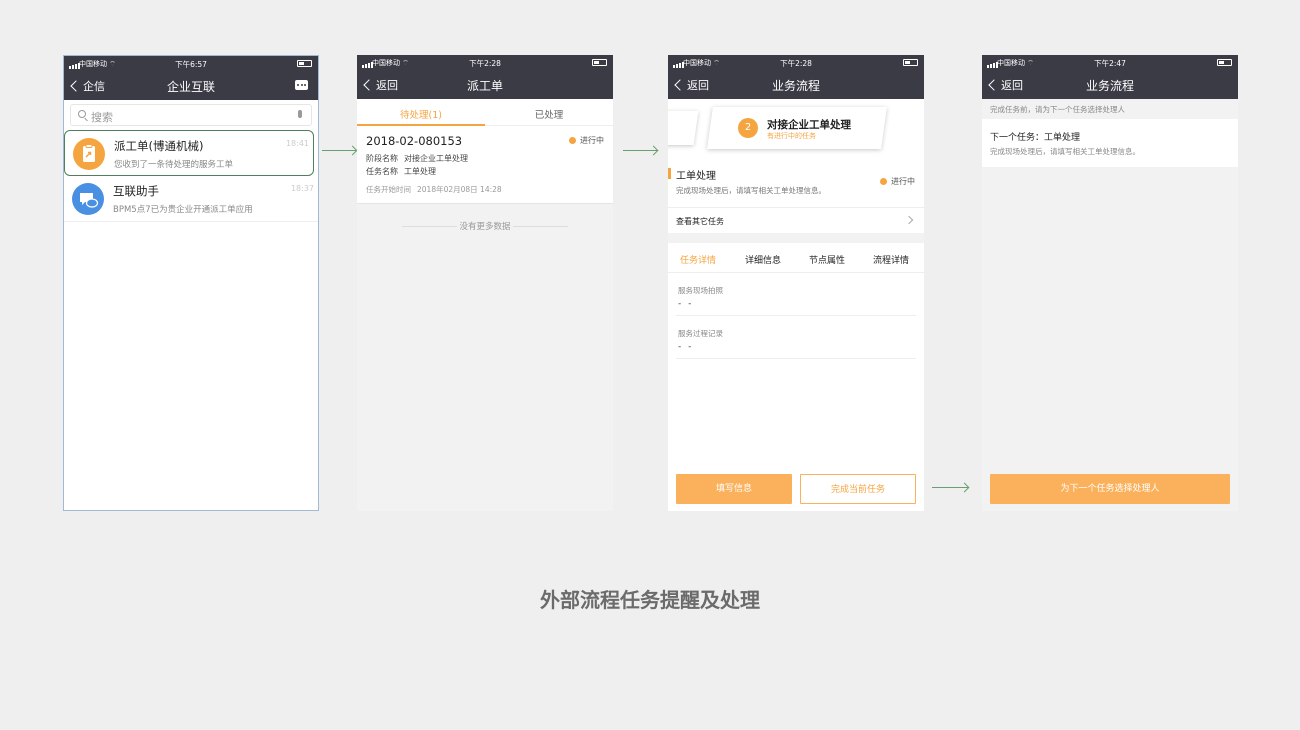  What do you see at coordinates (417, 158) in the screenshot?
I see `stage-row: 阶段名称 对接企业工单处理` at bounding box center [417, 158].